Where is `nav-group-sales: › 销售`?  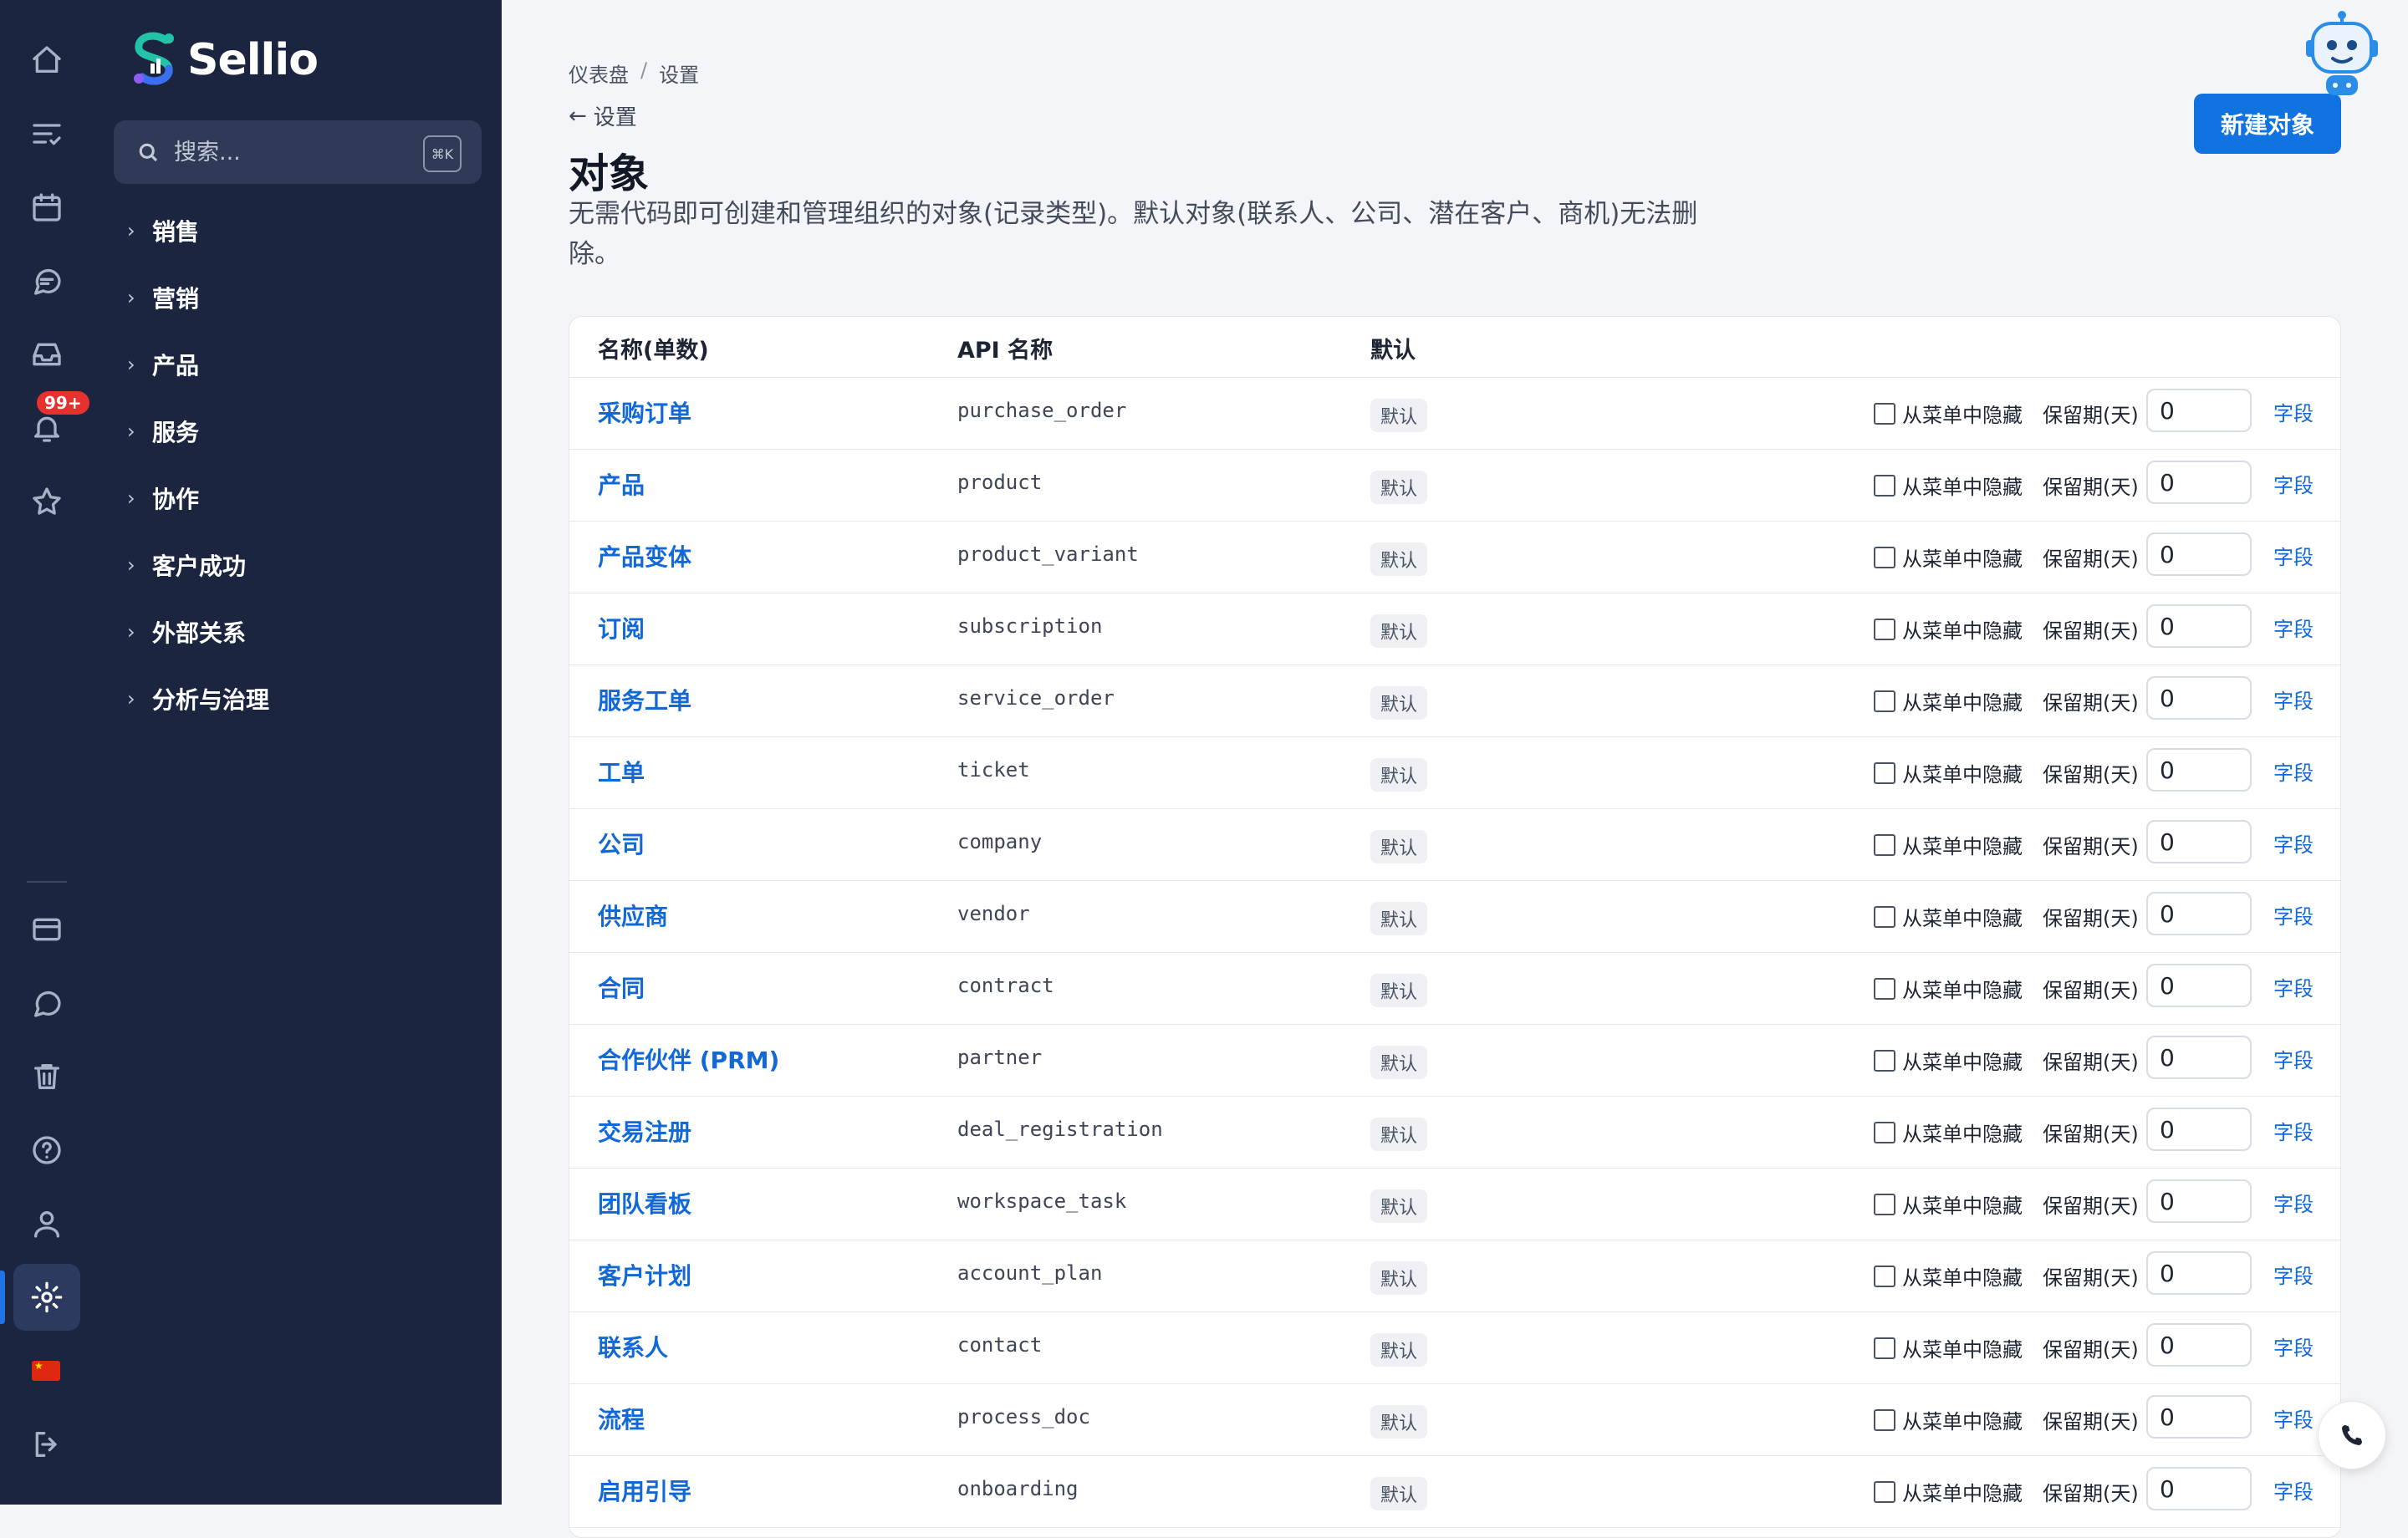
nav-group-sales: › 销售 is located at coordinates (163, 231).